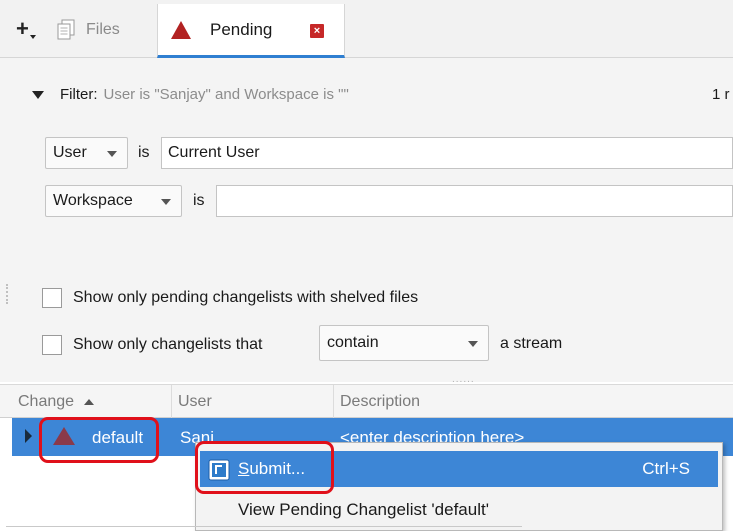 This screenshot has width=733, height=531. Describe the element at coordinates (447, 153) in the screenshot. I see `user-value-field: Current User` at that location.